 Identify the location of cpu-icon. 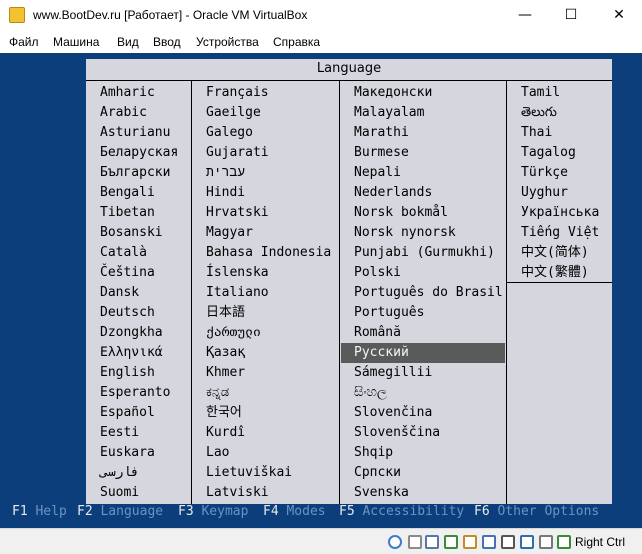
(527, 542).